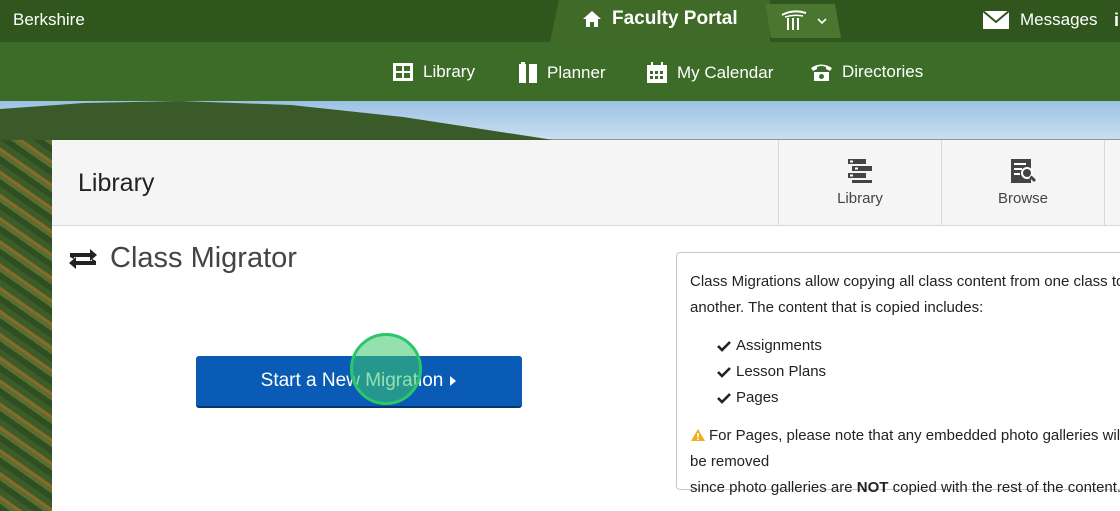  I want to click on nav-item-library: Library, so click(433, 72).